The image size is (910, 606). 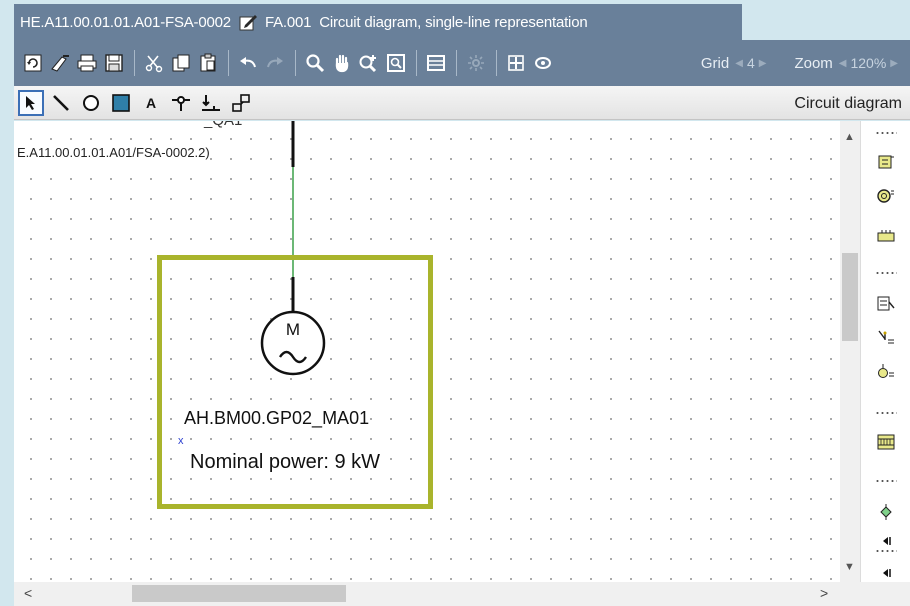 What do you see at coordinates (61, 103) in the screenshot?
I see `line-tool-icon` at bounding box center [61, 103].